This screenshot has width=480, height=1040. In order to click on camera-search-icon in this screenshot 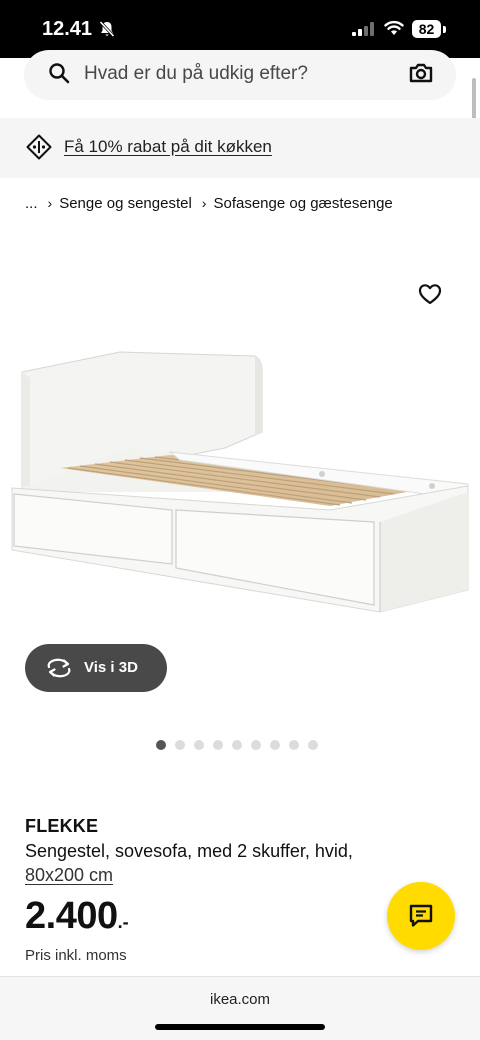, I will do `click(421, 75)`.